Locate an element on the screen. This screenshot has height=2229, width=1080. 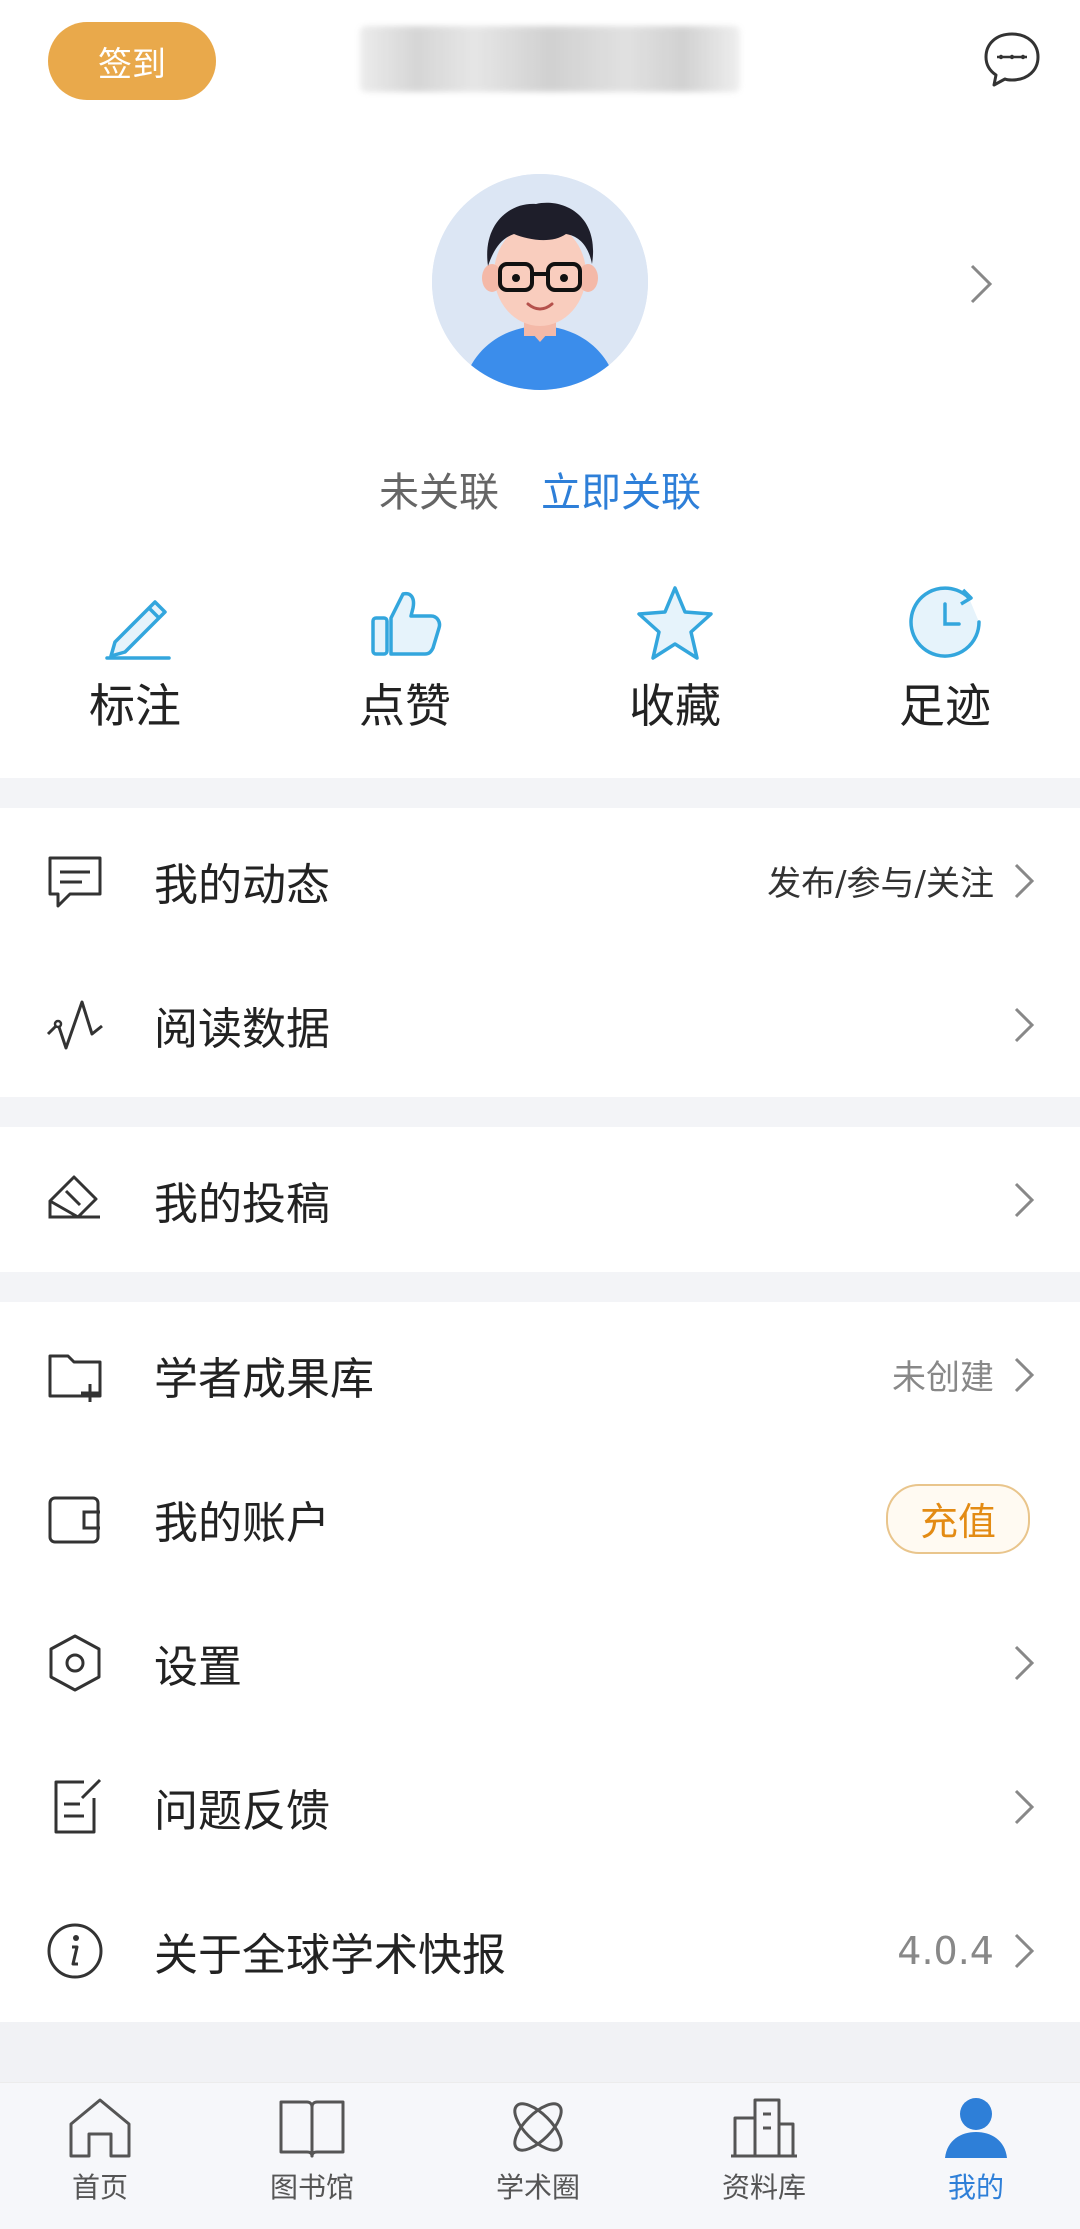
chat-bubble-icon is located at coordinates (1012, 60).